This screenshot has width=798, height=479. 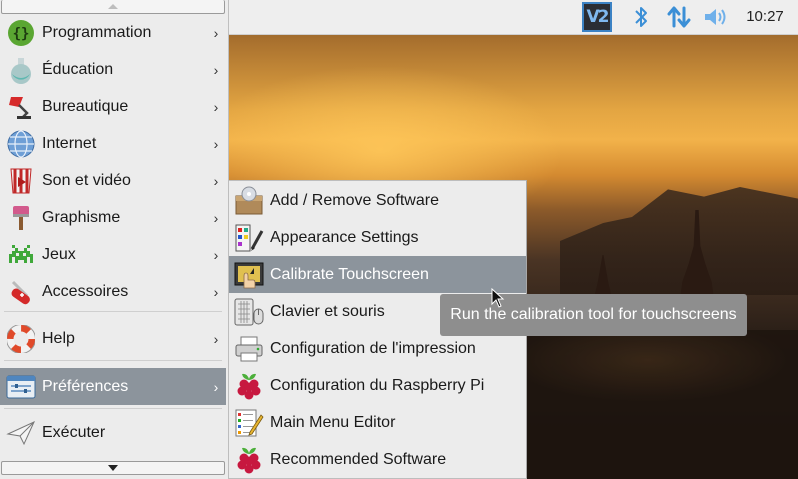 I want to click on network-tray-button, so click(x=679, y=17).